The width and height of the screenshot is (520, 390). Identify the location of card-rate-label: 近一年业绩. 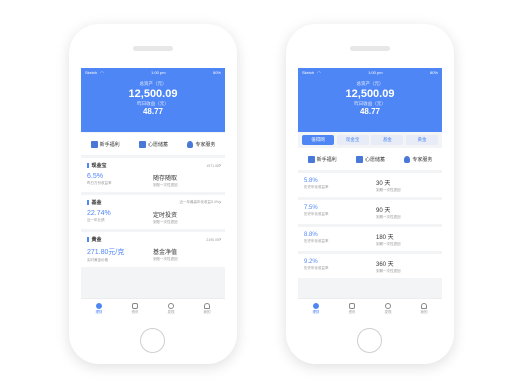
(96, 220).